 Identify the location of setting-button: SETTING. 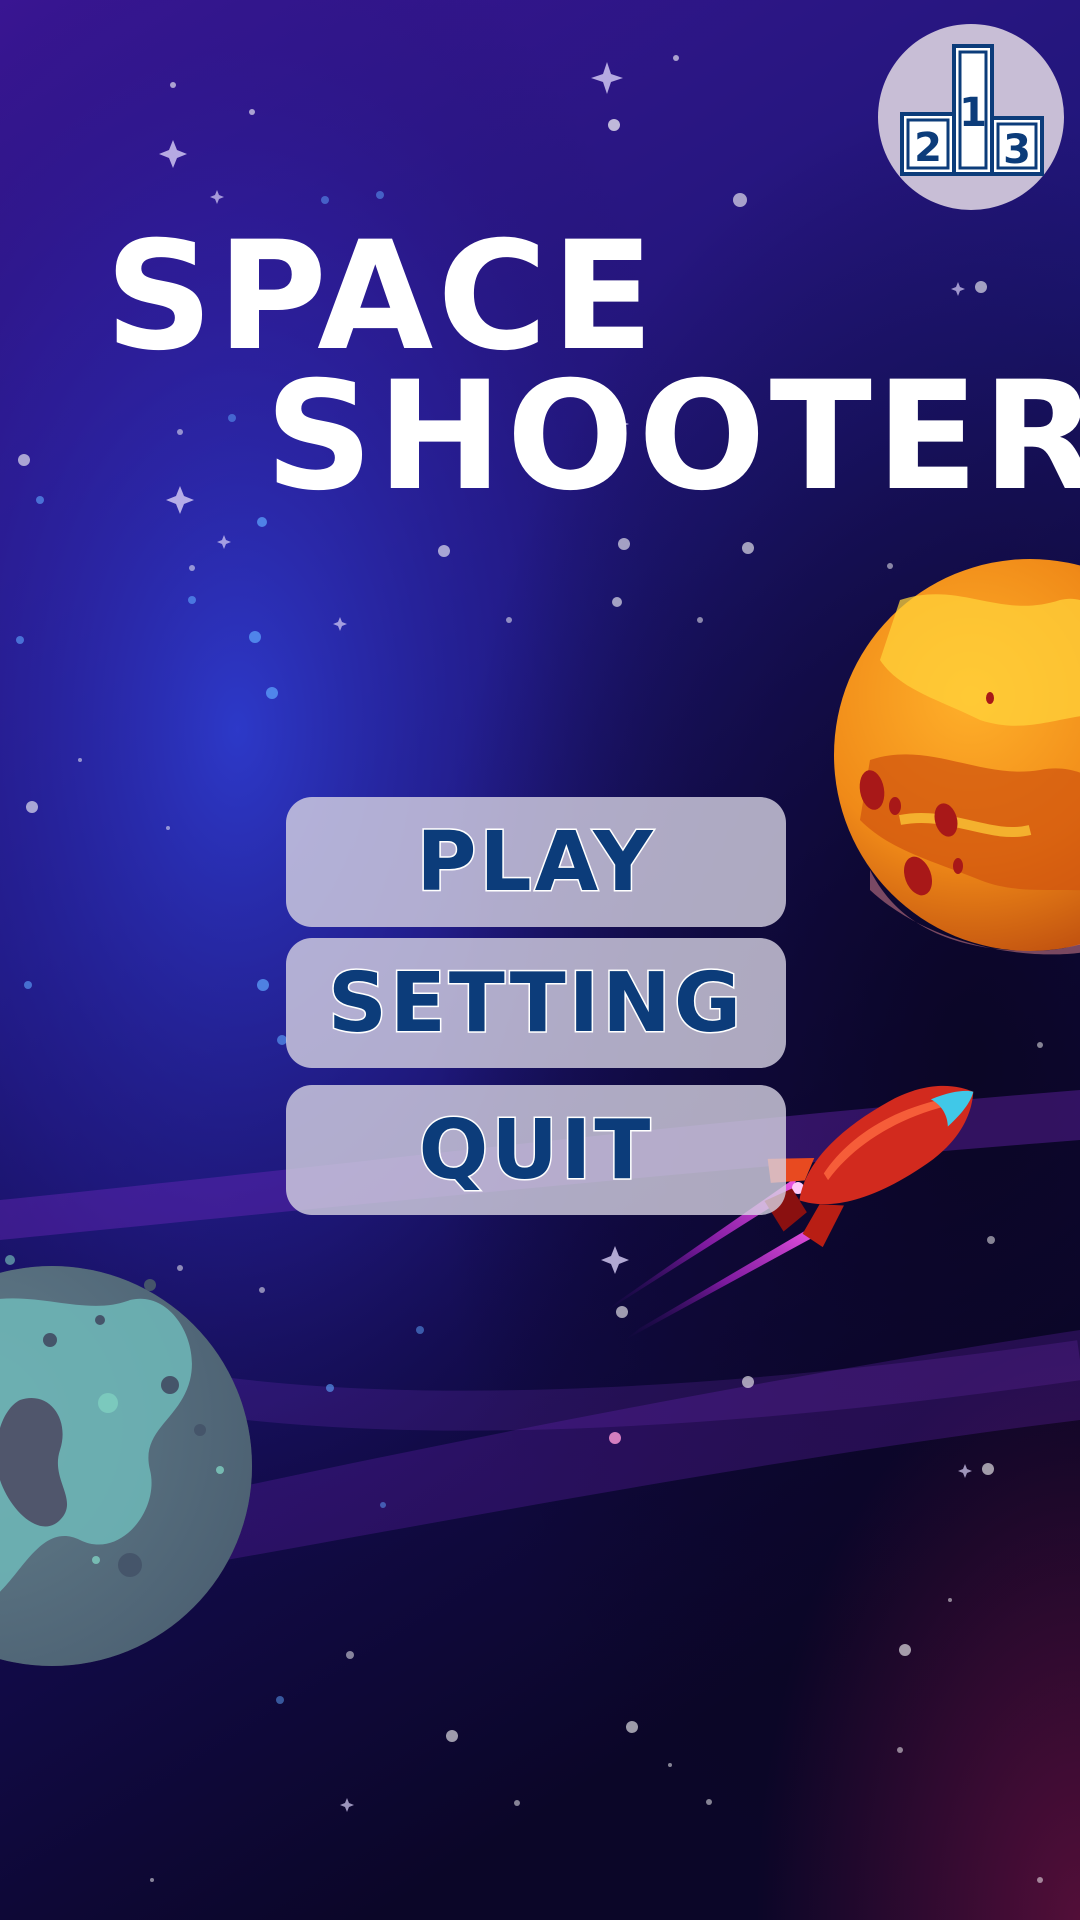
(536, 1003).